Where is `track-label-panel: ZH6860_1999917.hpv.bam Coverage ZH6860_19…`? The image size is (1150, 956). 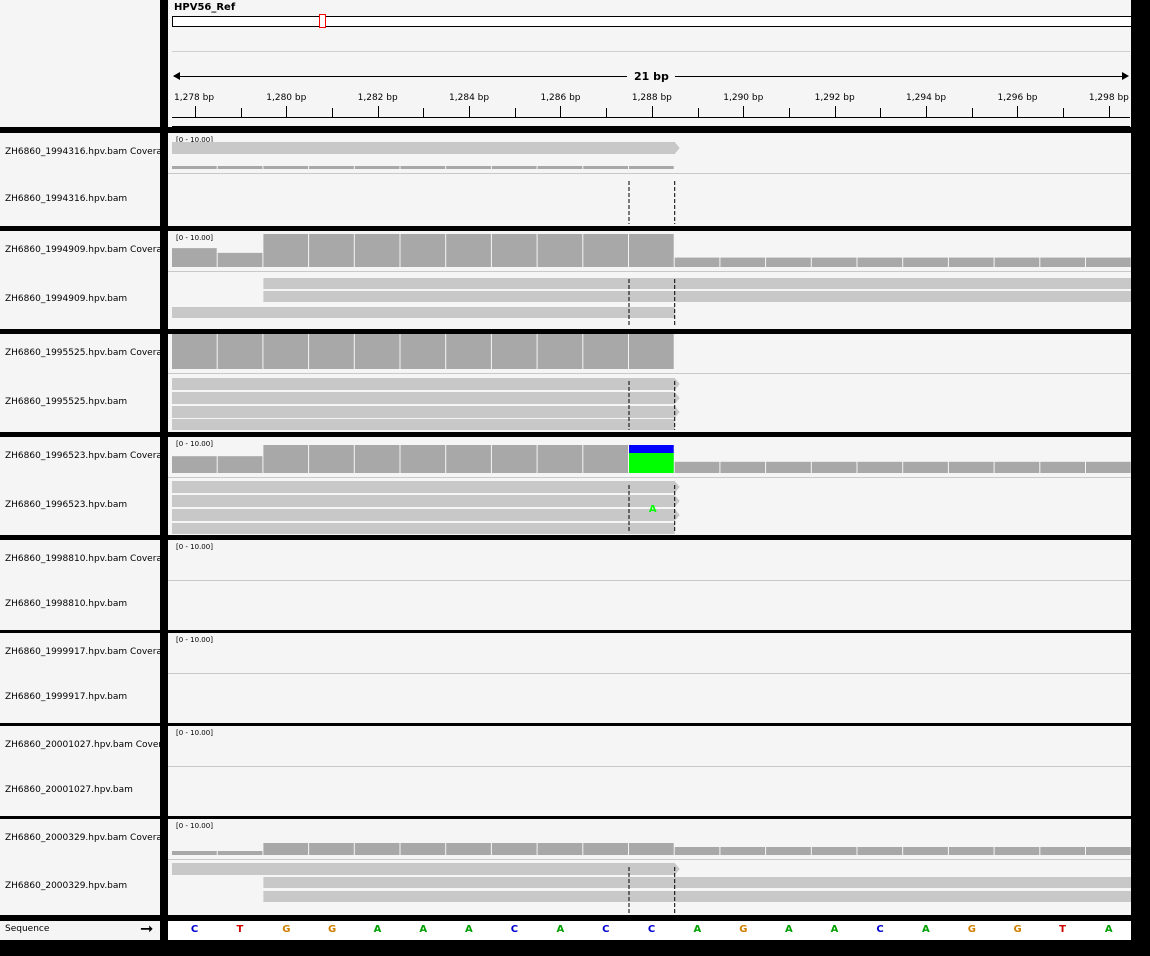 track-label-panel: ZH6860_1999917.hpv.bam Coverage ZH6860_19… is located at coordinates (80, 678).